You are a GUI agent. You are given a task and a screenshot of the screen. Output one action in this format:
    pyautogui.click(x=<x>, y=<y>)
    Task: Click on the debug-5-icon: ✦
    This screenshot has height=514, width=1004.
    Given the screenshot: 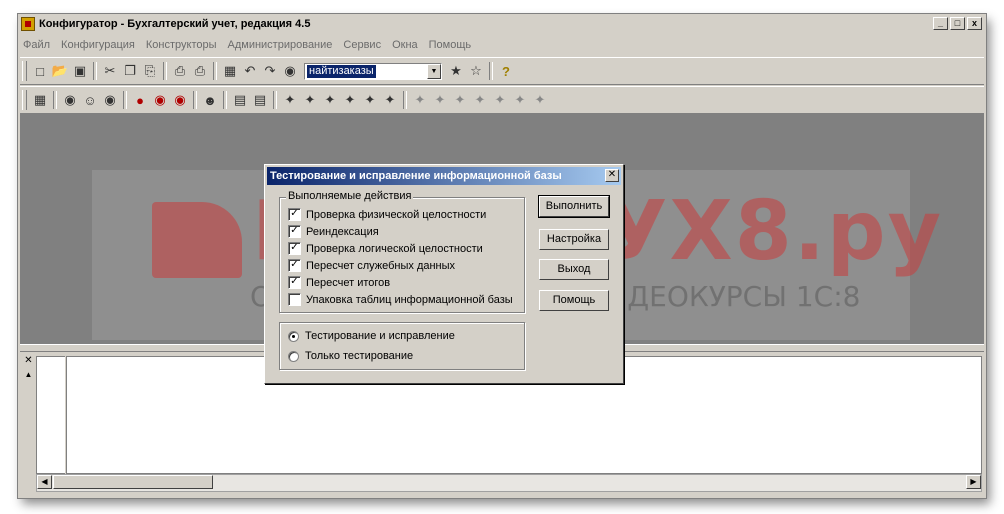 What is the action you would take?
    pyautogui.click(x=500, y=100)
    